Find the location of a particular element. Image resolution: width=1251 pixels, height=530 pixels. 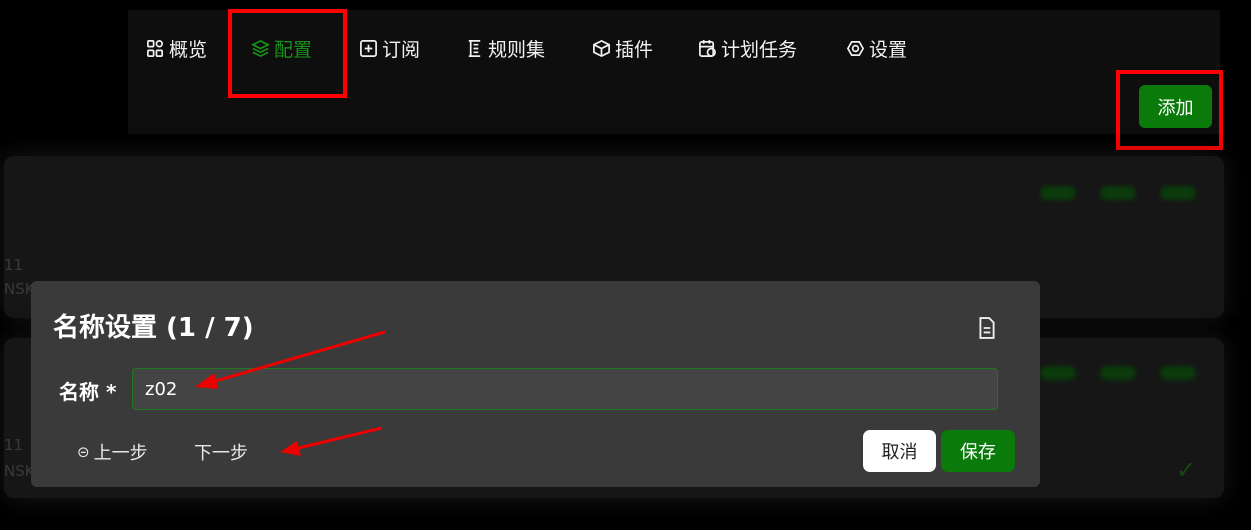

nav-item-settings: 设置 is located at coordinates (876, 48).